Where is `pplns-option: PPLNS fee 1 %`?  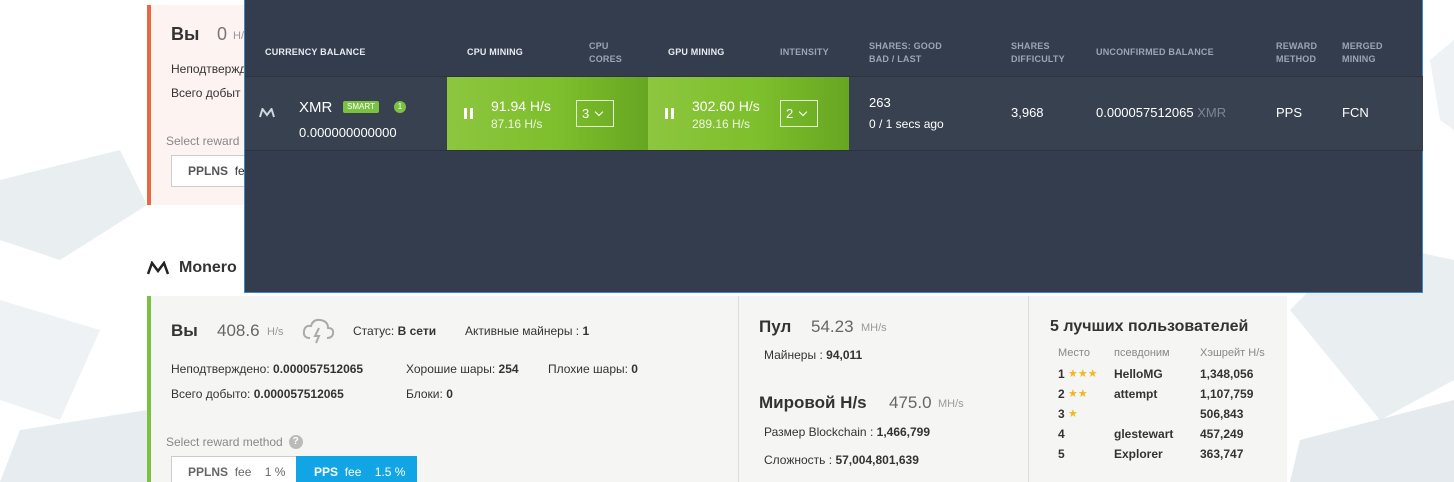
pplns-option: PPLNS fee 1 % is located at coordinates (234, 469).